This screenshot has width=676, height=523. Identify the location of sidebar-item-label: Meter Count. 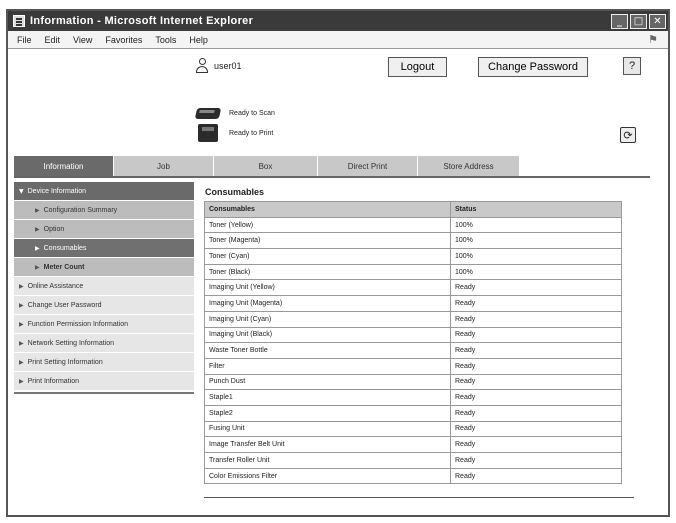
(64, 267).